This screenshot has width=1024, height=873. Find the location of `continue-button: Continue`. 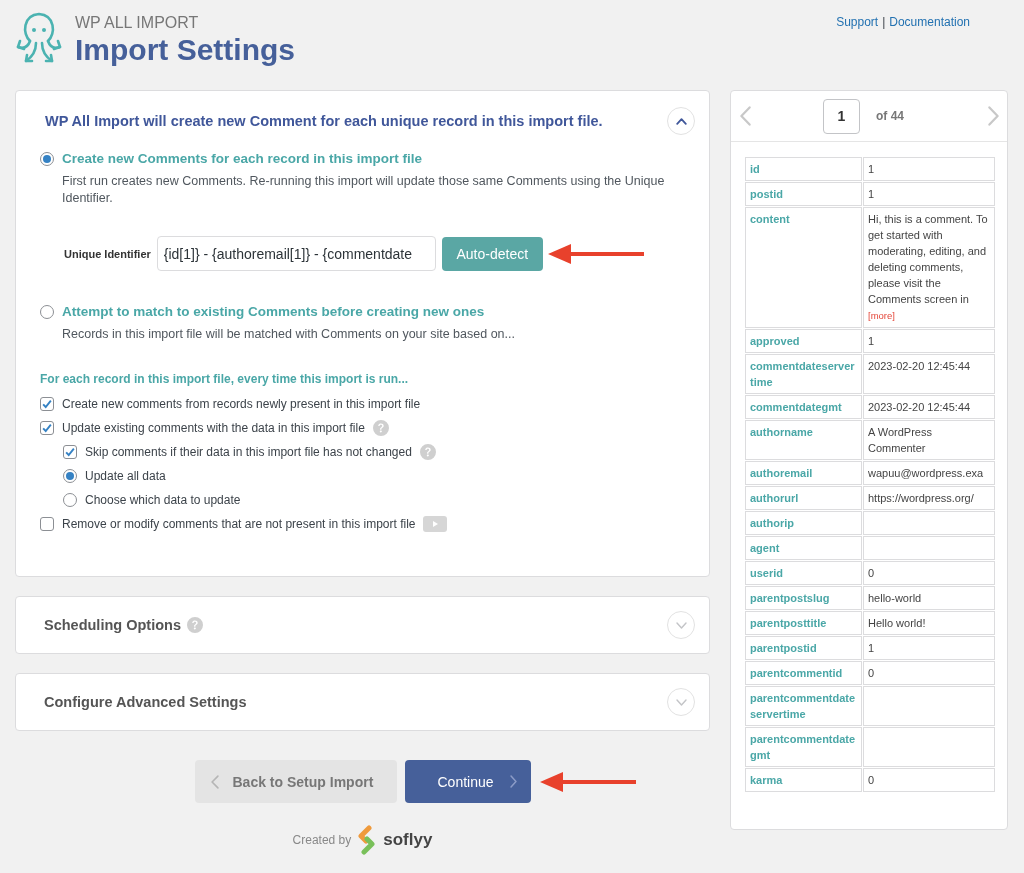

continue-button: Continue is located at coordinates (467, 781).